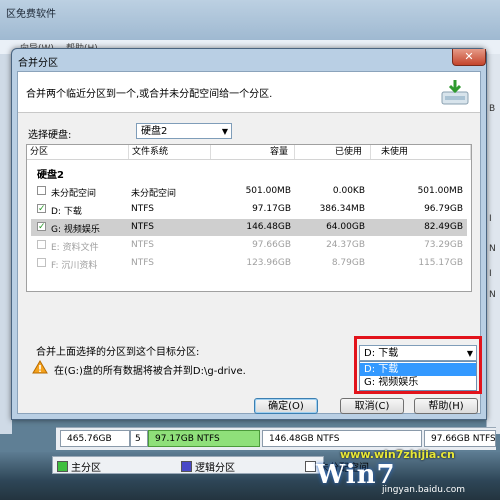 The height and width of the screenshot is (500, 500). I want to click on warning-icon, so click(40, 367).